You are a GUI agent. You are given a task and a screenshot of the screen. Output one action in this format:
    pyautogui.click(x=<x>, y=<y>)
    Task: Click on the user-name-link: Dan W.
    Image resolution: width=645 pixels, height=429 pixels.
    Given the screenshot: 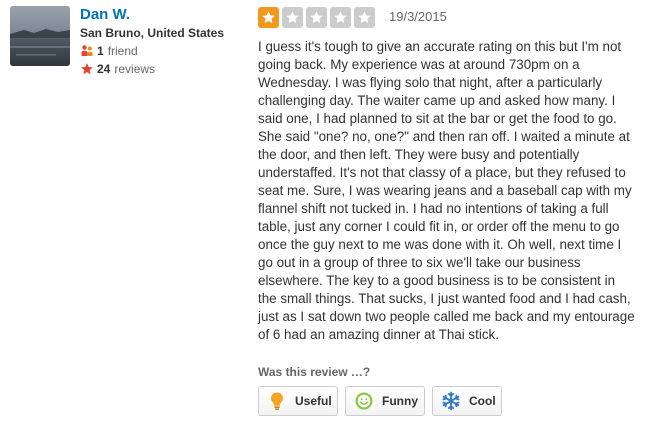 What is the action you would take?
    pyautogui.click(x=105, y=14)
    